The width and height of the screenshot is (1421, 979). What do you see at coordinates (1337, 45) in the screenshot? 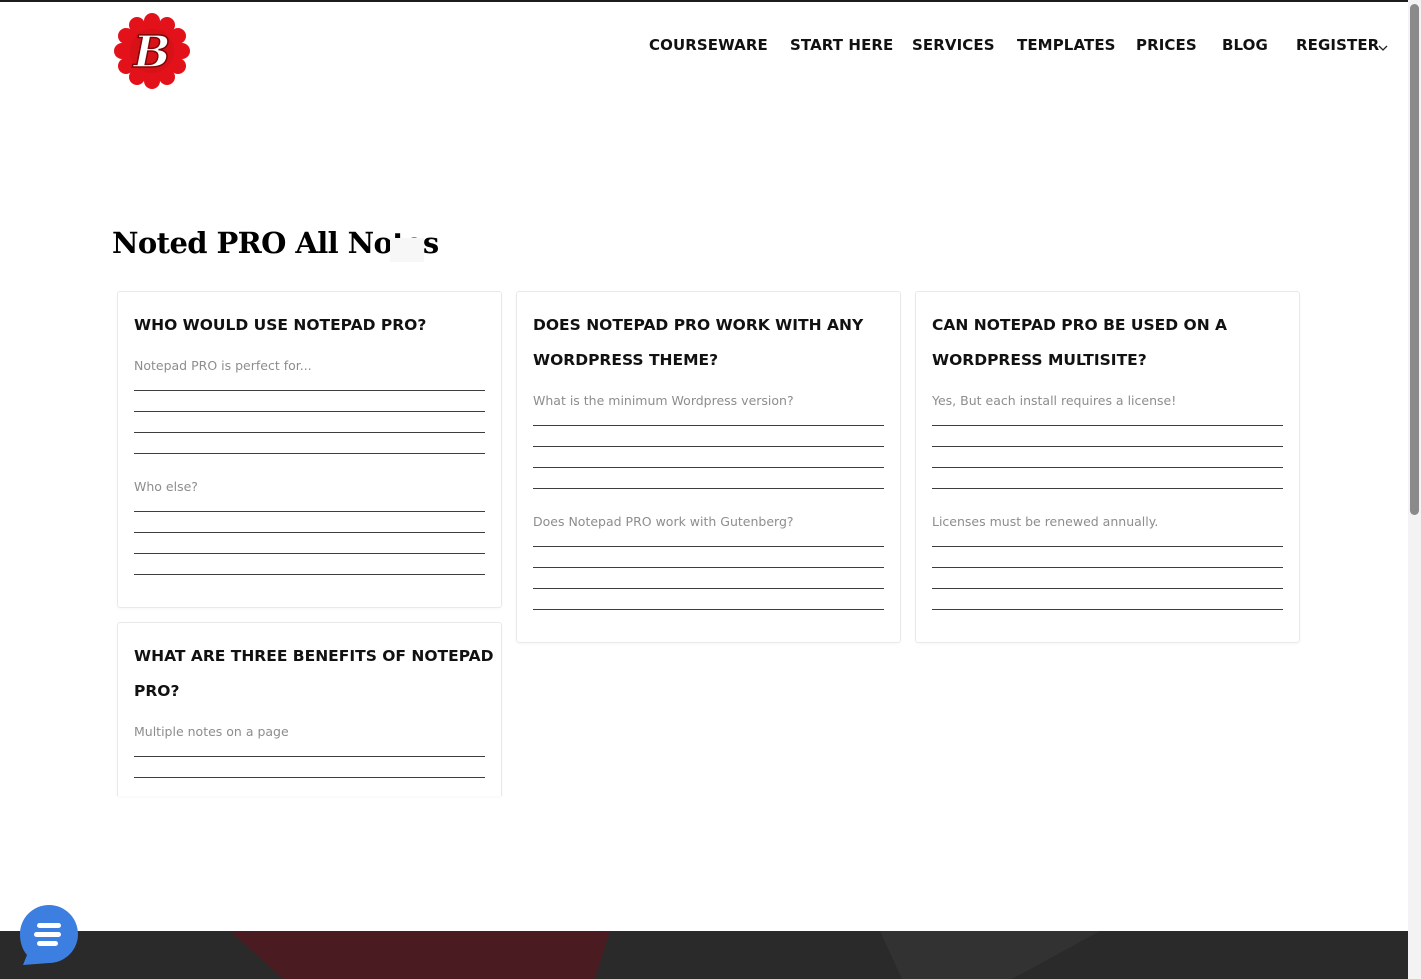
I see `nav-register: REGISTER` at bounding box center [1337, 45].